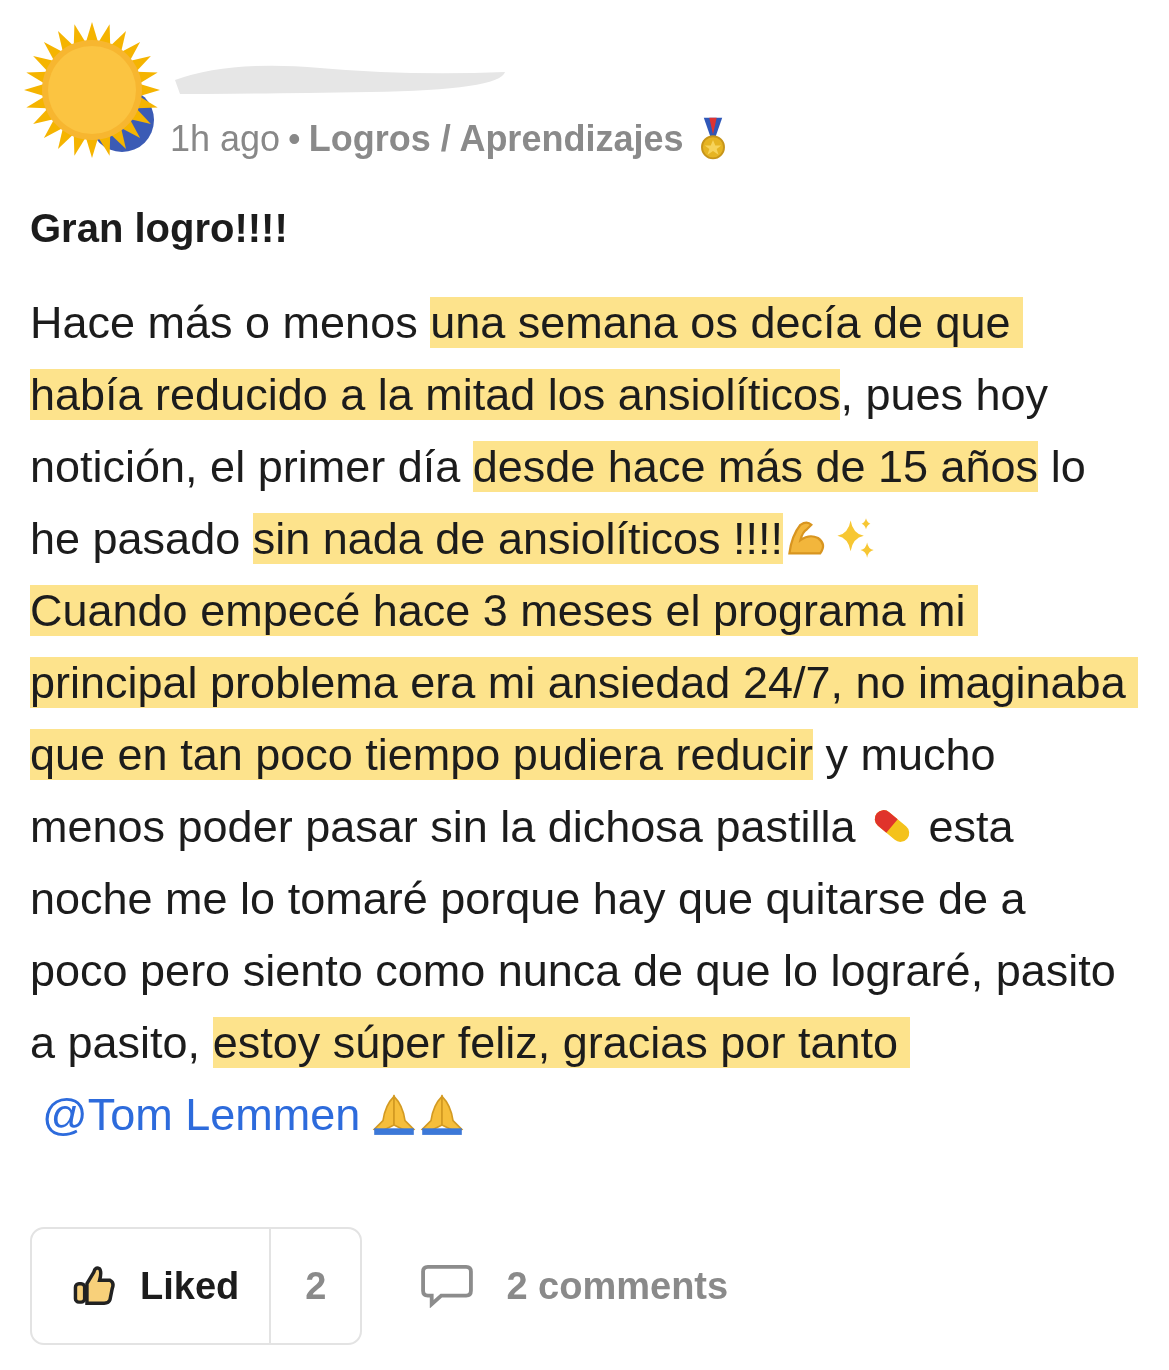 The width and height of the screenshot is (1169, 1370). Describe the element at coordinates (496, 139) in the screenshot. I see `category-link: Logros / Aprendizajes` at that location.